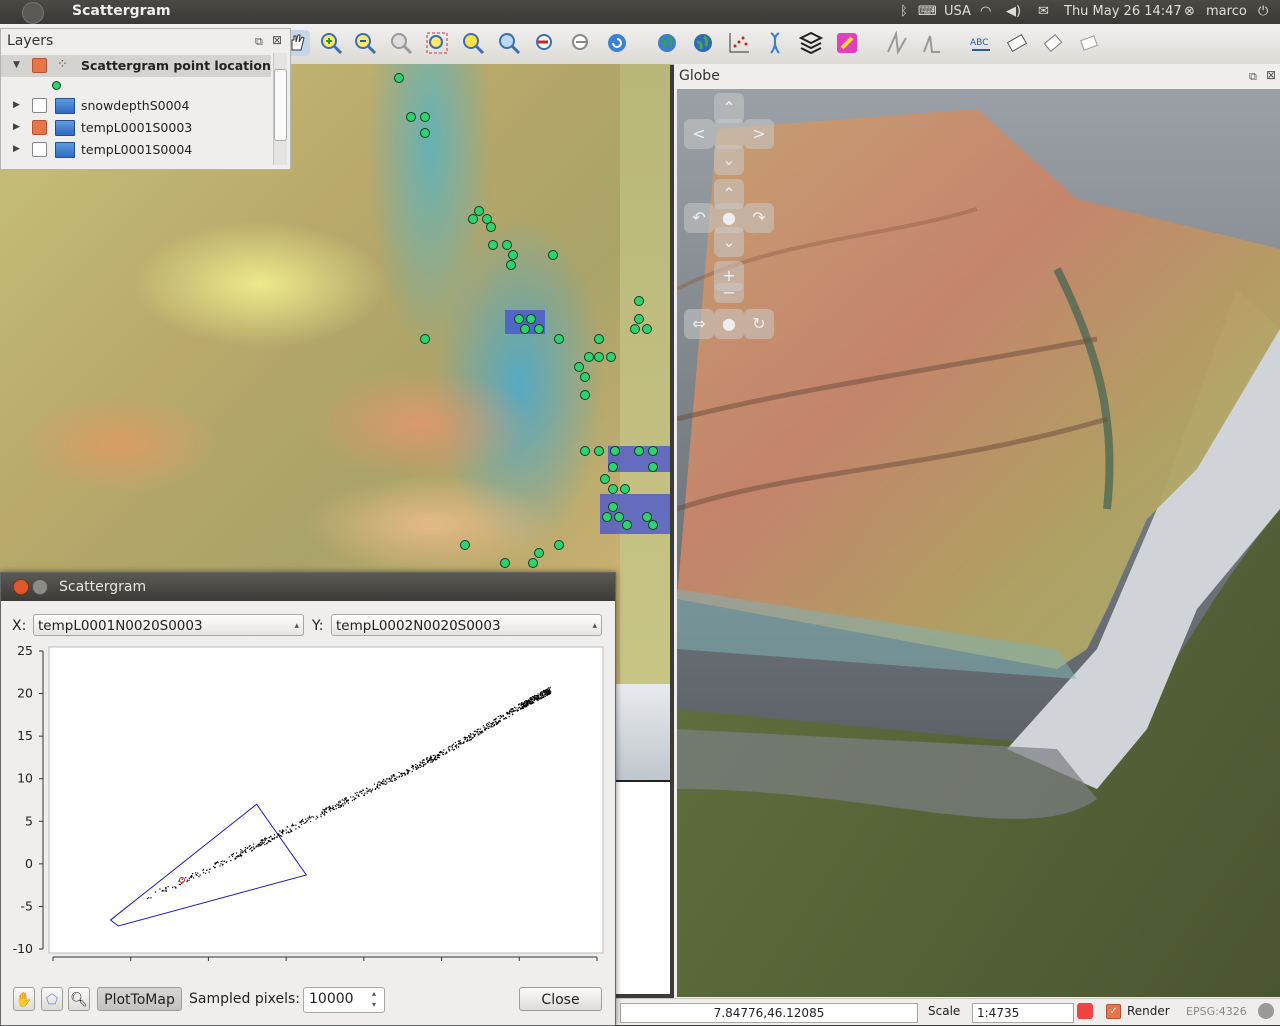 This screenshot has width=1280, height=1026. I want to click on zoom-layer-icon, so click(509, 43).